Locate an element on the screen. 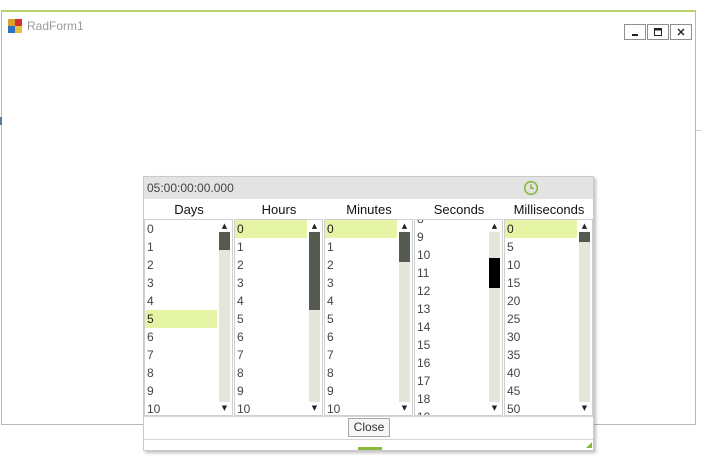 The image size is (701, 462). column-days: 0 1 2 3 4 5 6 7 8 9 10 ▲ ▼ is located at coordinates (188, 317).